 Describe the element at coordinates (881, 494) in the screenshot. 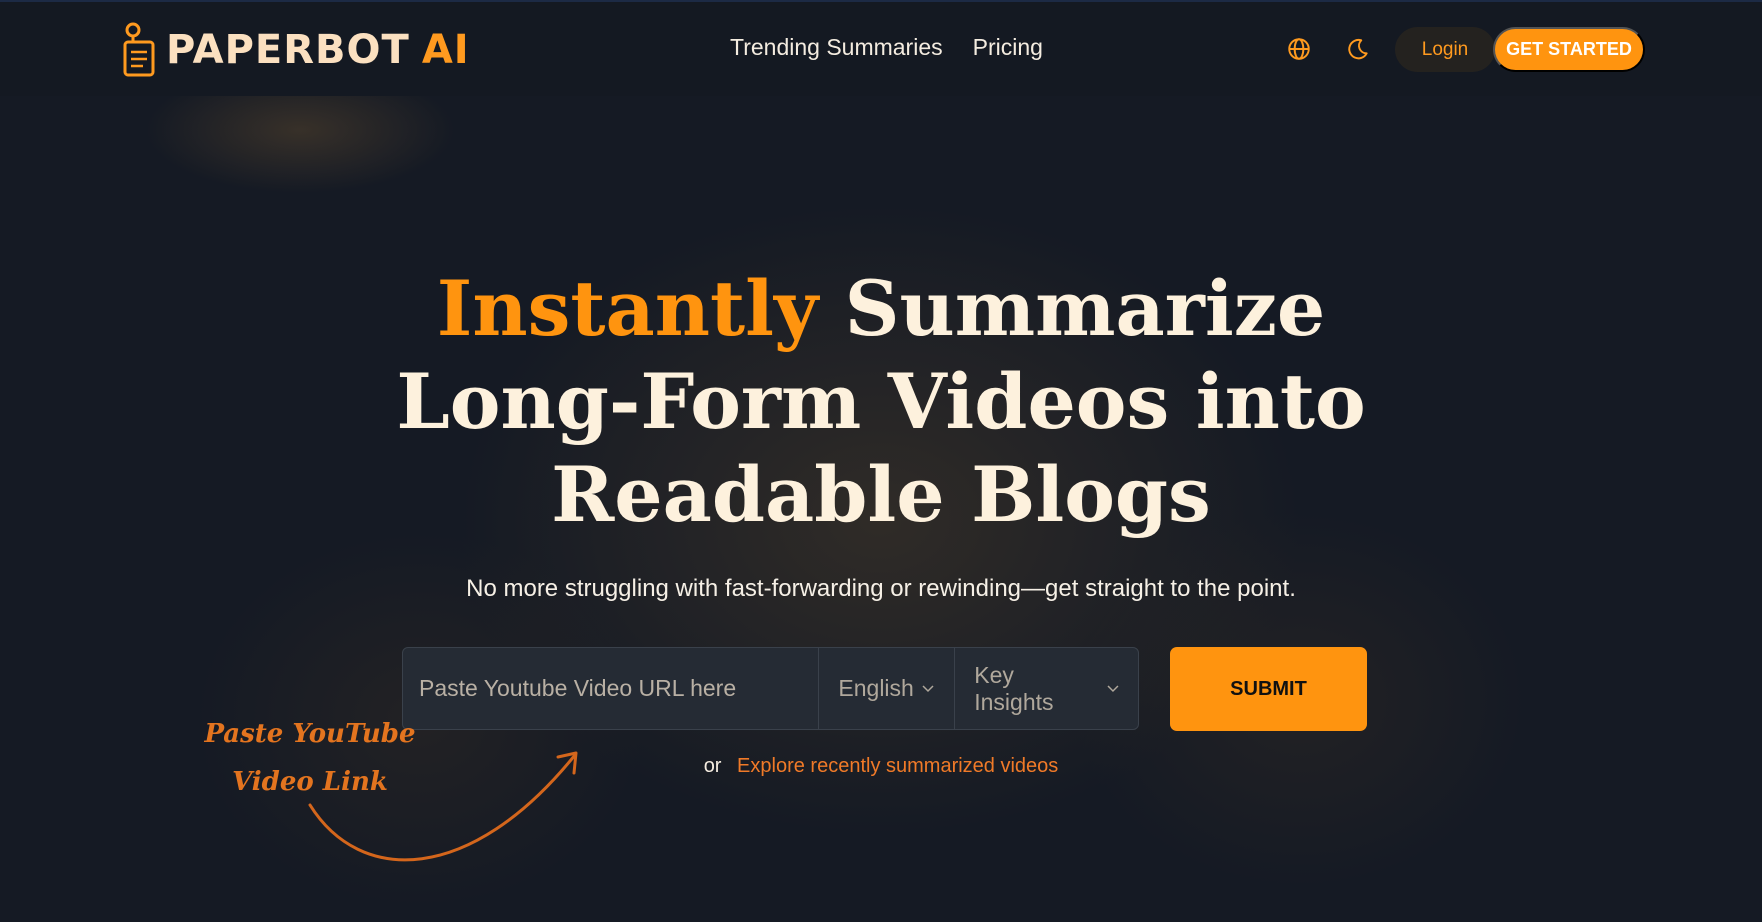

I see `hero-title-line3: Readable Blogs` at that location.